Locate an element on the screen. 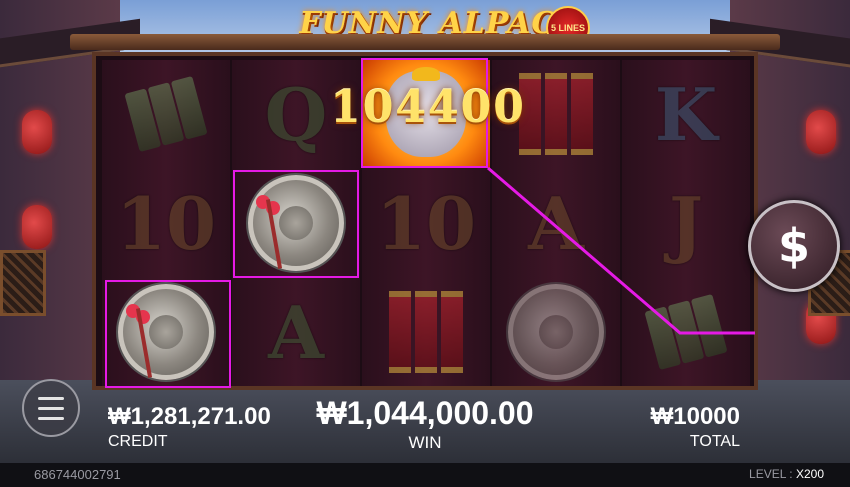  win-label: WIN is located at coordinates (425, 442).